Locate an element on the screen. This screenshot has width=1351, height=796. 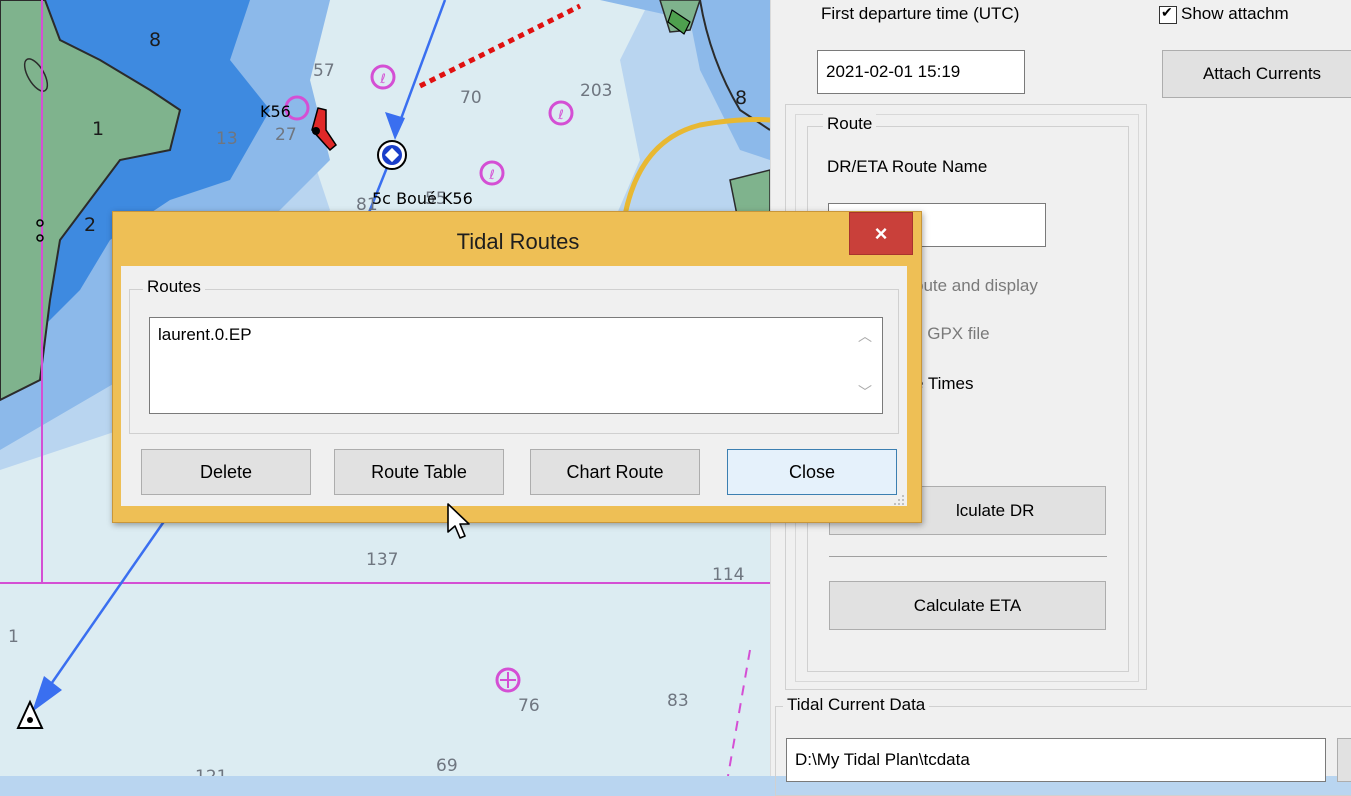
tidal-current-path-input: D:\My Tidal Plan\tcdata is located at coordinates (1056, 760).